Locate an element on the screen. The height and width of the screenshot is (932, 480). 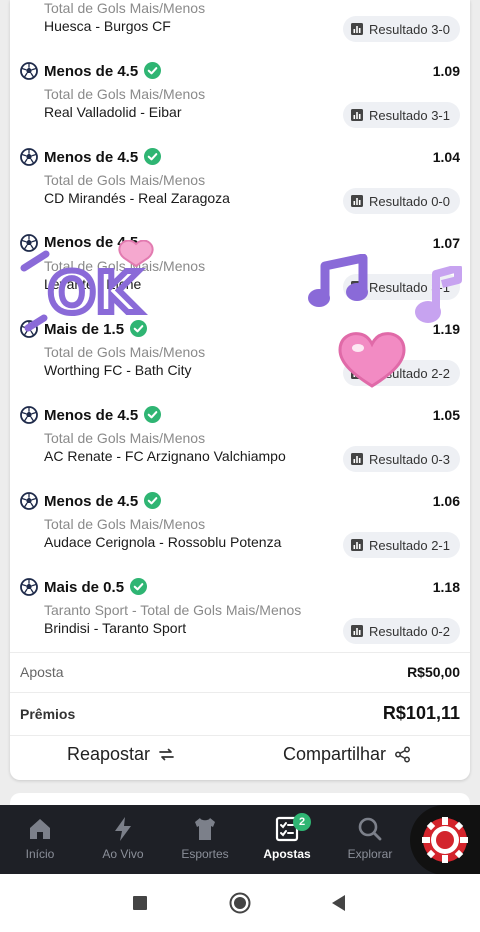
result-badge: Resultado 0-0 is located at coordinates (401, 201).